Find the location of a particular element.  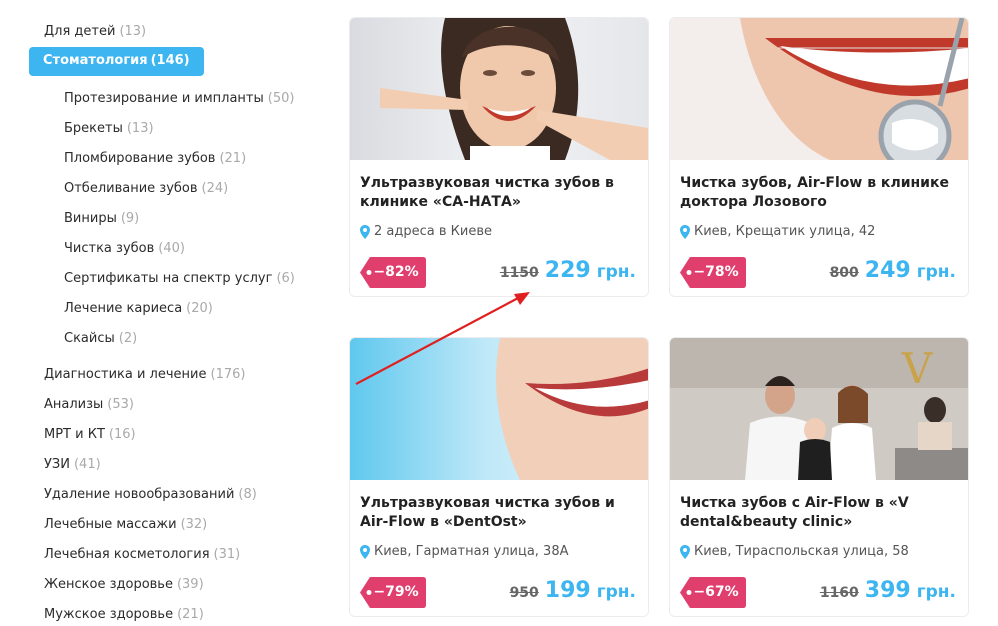

discount-badge: −82% is located at coordinates (393, 272).